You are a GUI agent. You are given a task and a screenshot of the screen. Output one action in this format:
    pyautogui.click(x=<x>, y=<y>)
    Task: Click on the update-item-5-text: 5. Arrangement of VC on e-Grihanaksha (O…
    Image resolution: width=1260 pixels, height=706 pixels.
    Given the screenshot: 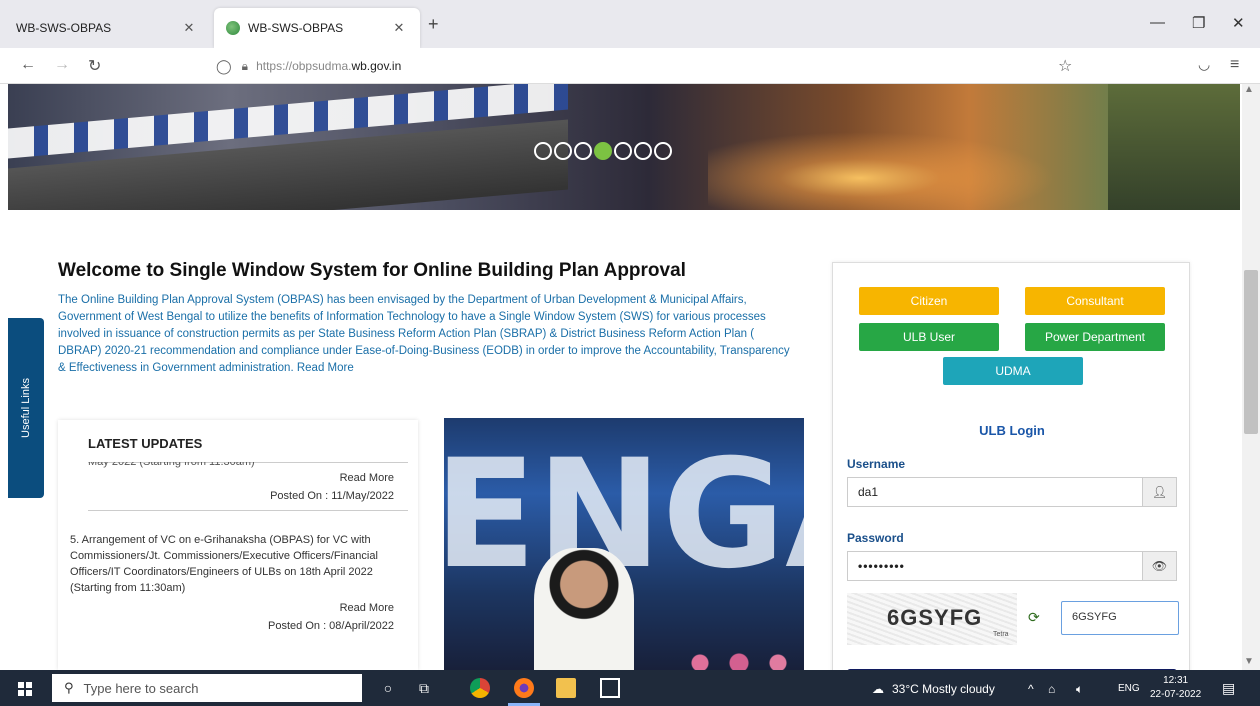 What is the action you would take?
    pyautogui.click(x=224, y=564)
    